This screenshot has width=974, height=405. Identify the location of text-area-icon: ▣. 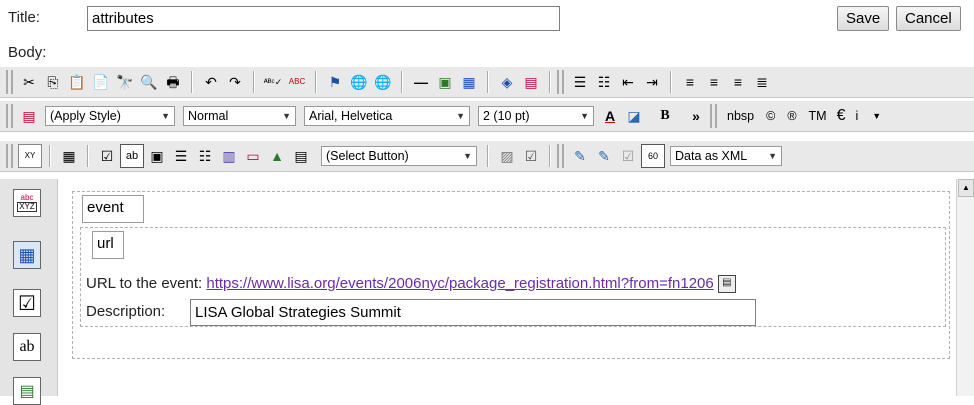
(157, 156).